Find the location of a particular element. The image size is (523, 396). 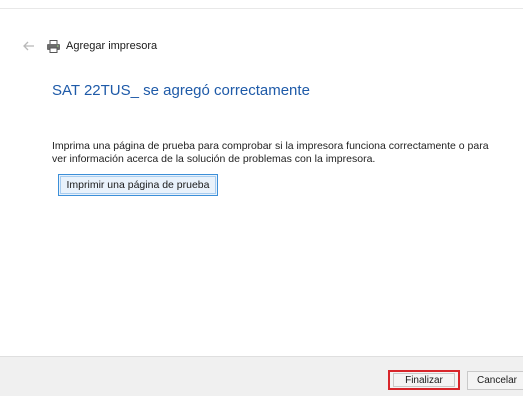

finish-button: Finalizar is located at coordinates (424, 380).